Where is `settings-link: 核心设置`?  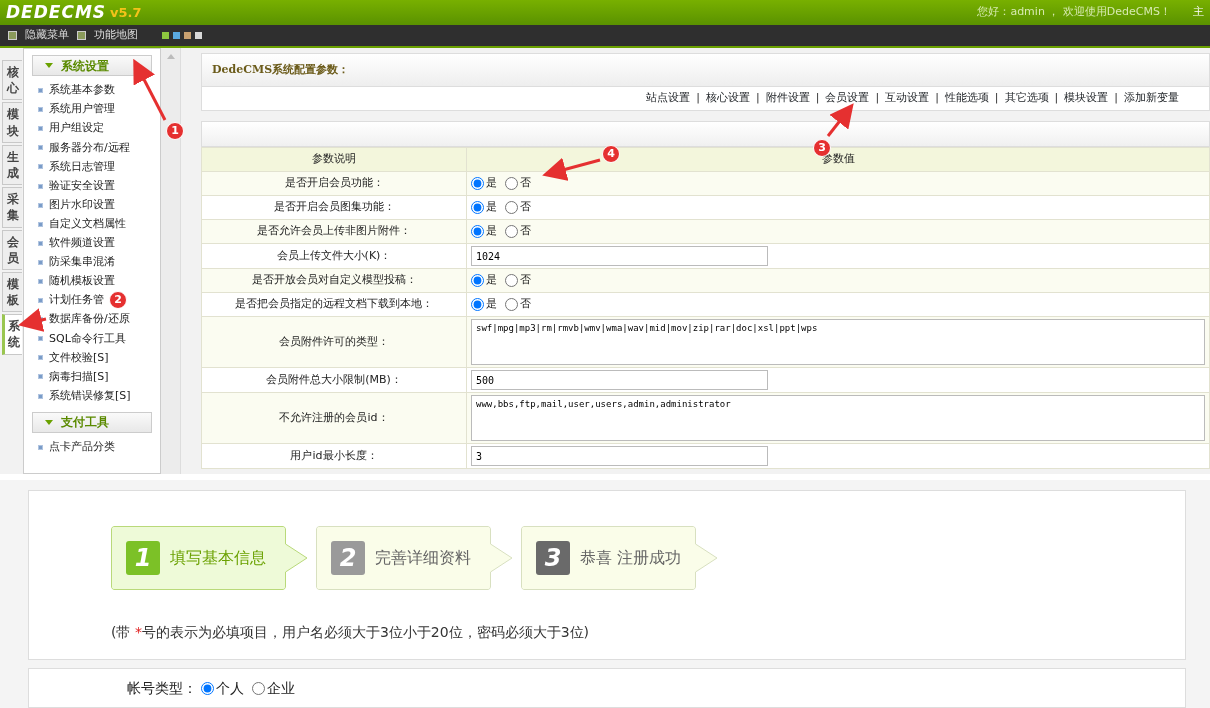 settings-link: 核心设置 is located at coordinates (727, 98).